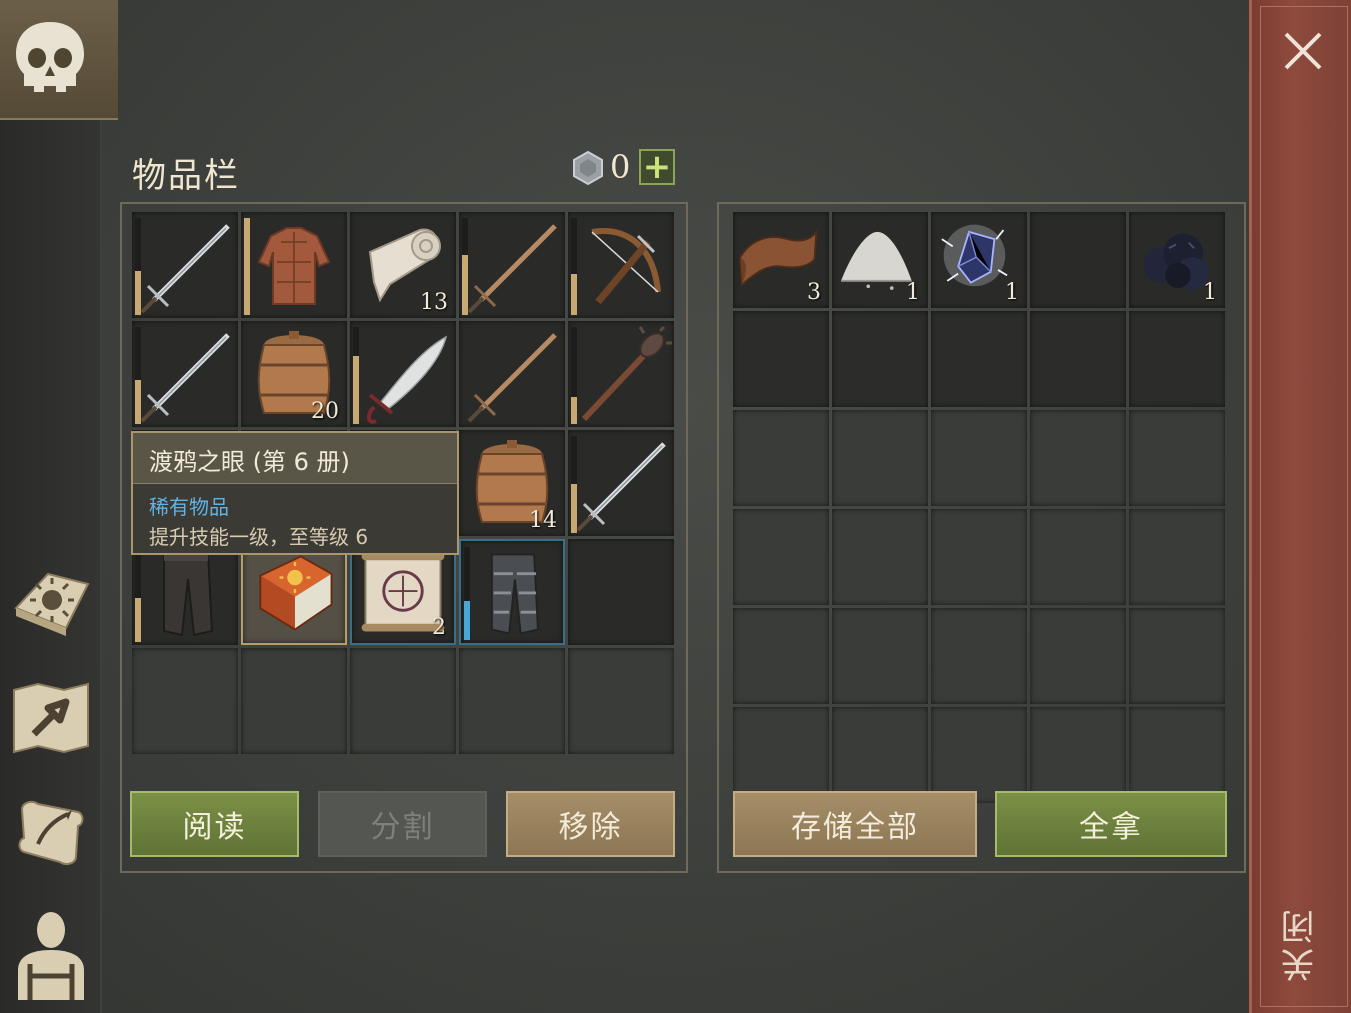 The width and height of the screenshot is (1351, 1013). I want to click on remove-button: 移除, so click(590, 824).